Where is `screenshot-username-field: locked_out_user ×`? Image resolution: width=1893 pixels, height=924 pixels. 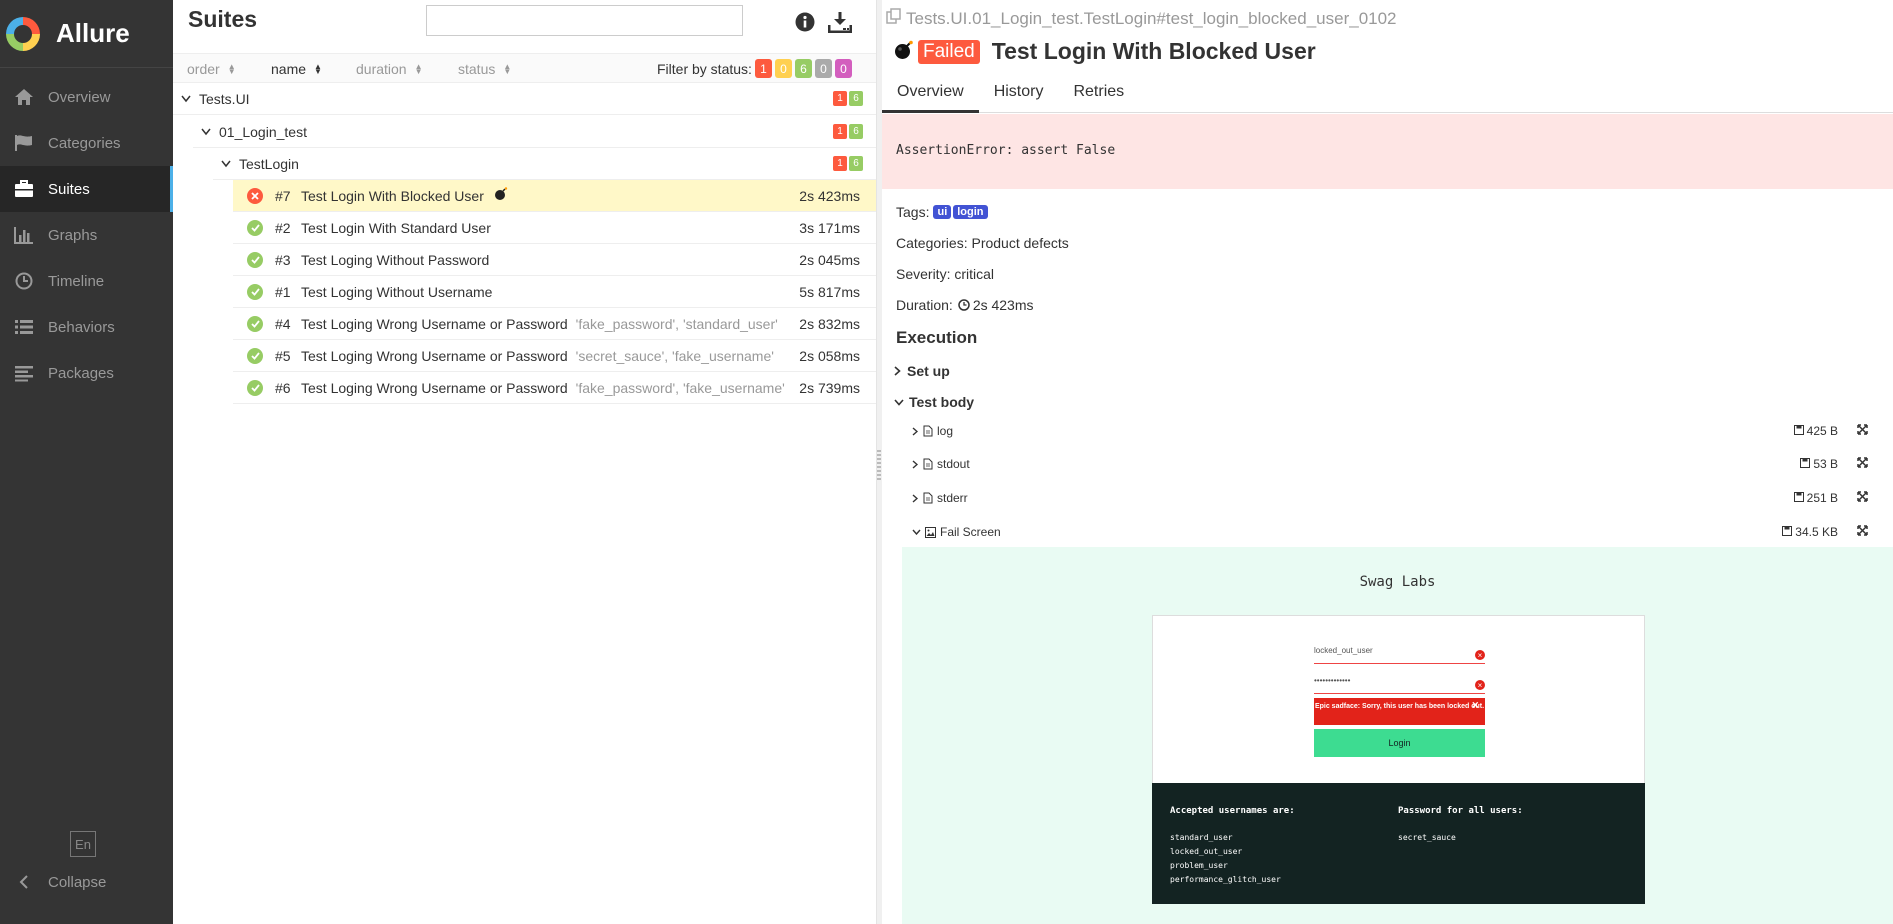
screenshot-username-field: locked_out_user × is located at coordinates (1399, 655).